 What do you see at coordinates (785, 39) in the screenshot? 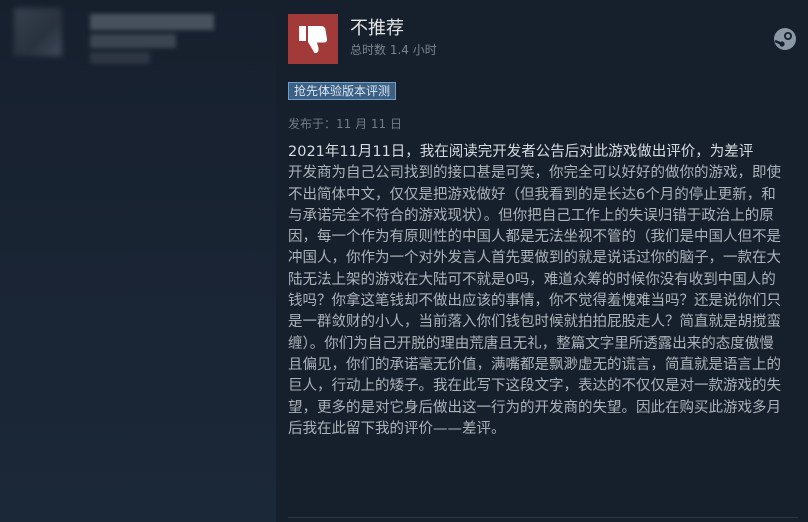
I see `steam-icon` at bounding box center [785, 39].